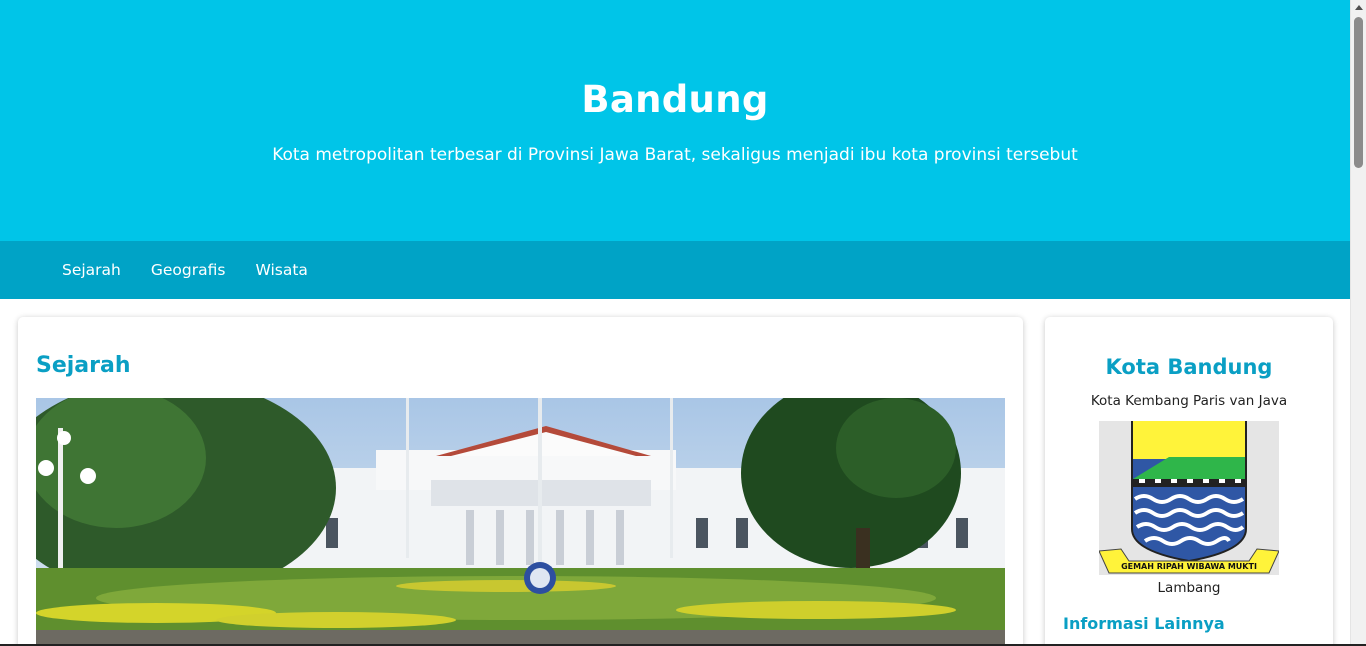 The image size is (1366, 646). What do you see at coordinates (1189, 588) in the screenshot?
I see `emblem-caption: Lambang` at bounding box center [1189, 588].